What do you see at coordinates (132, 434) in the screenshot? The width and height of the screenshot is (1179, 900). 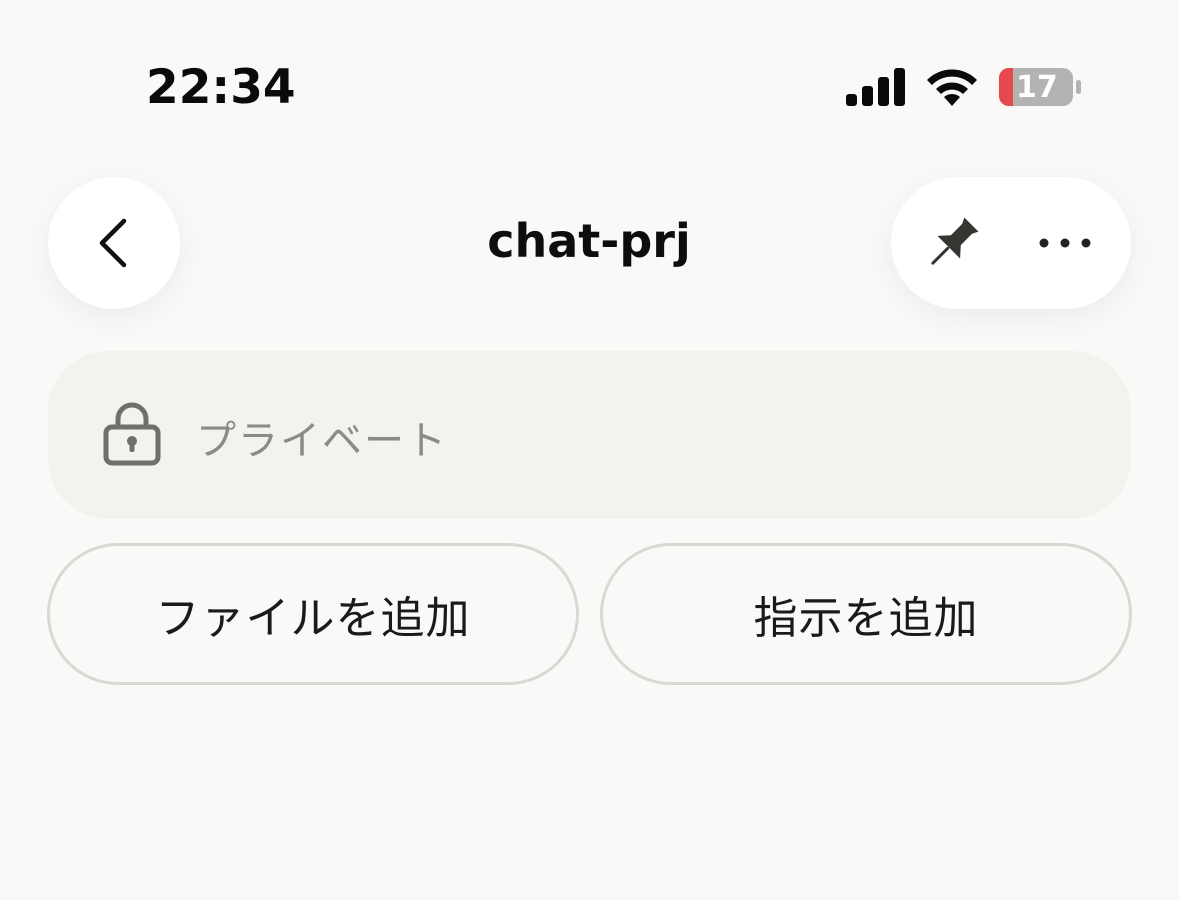 I see `lock-icon` at bounding box center [132, 434].